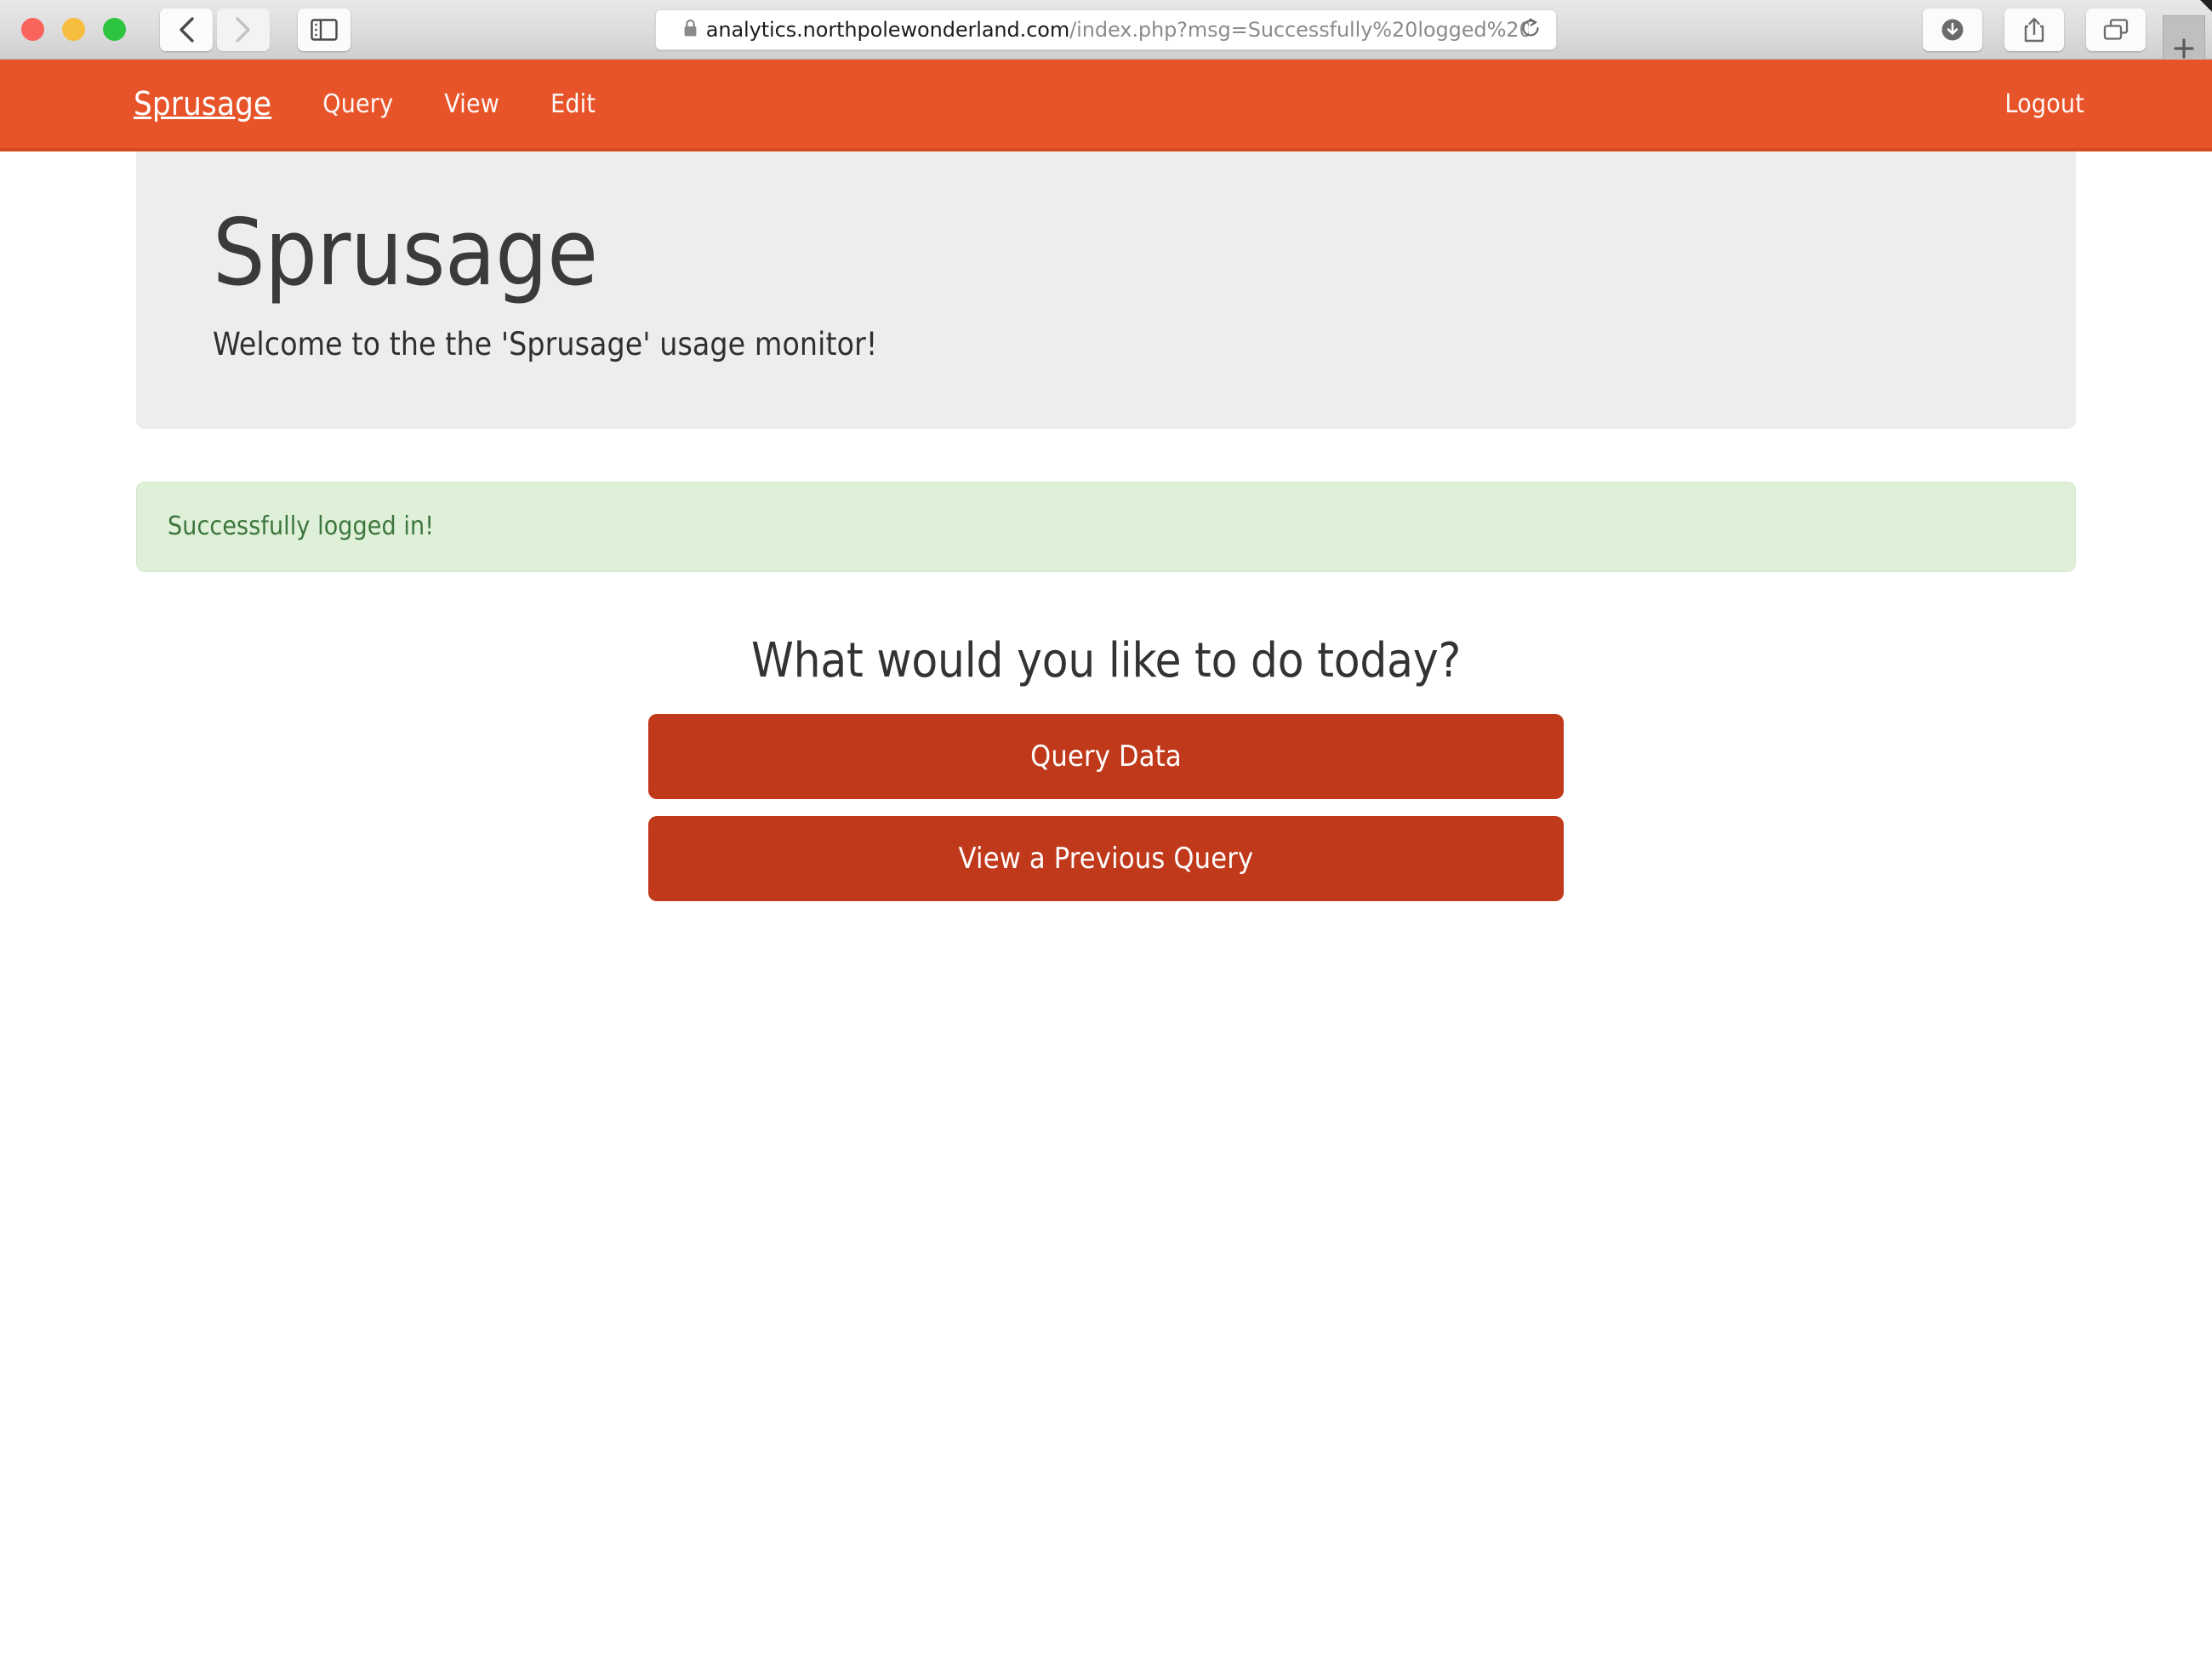 The width and height of the screenshot is (2212, 1673). I want to click on navbar-brand: Sprusage, so click(202, 104).